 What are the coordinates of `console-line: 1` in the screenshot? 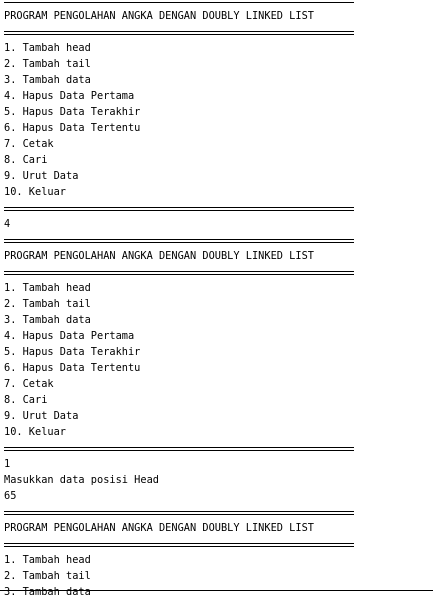 It's located at (7, 464).